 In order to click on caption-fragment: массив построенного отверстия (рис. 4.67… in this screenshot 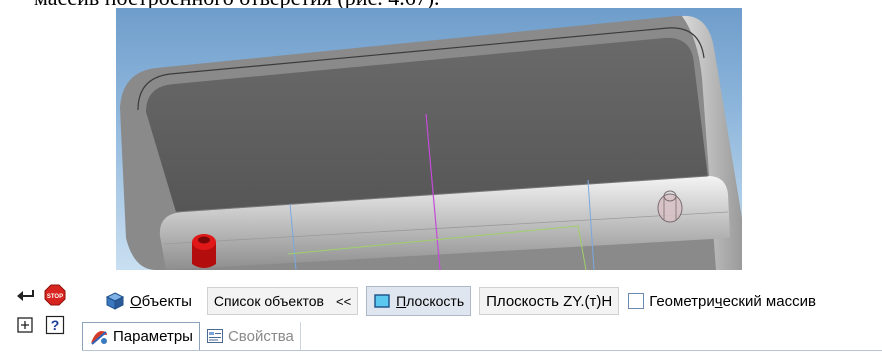, I will do `click(441, 4)`.